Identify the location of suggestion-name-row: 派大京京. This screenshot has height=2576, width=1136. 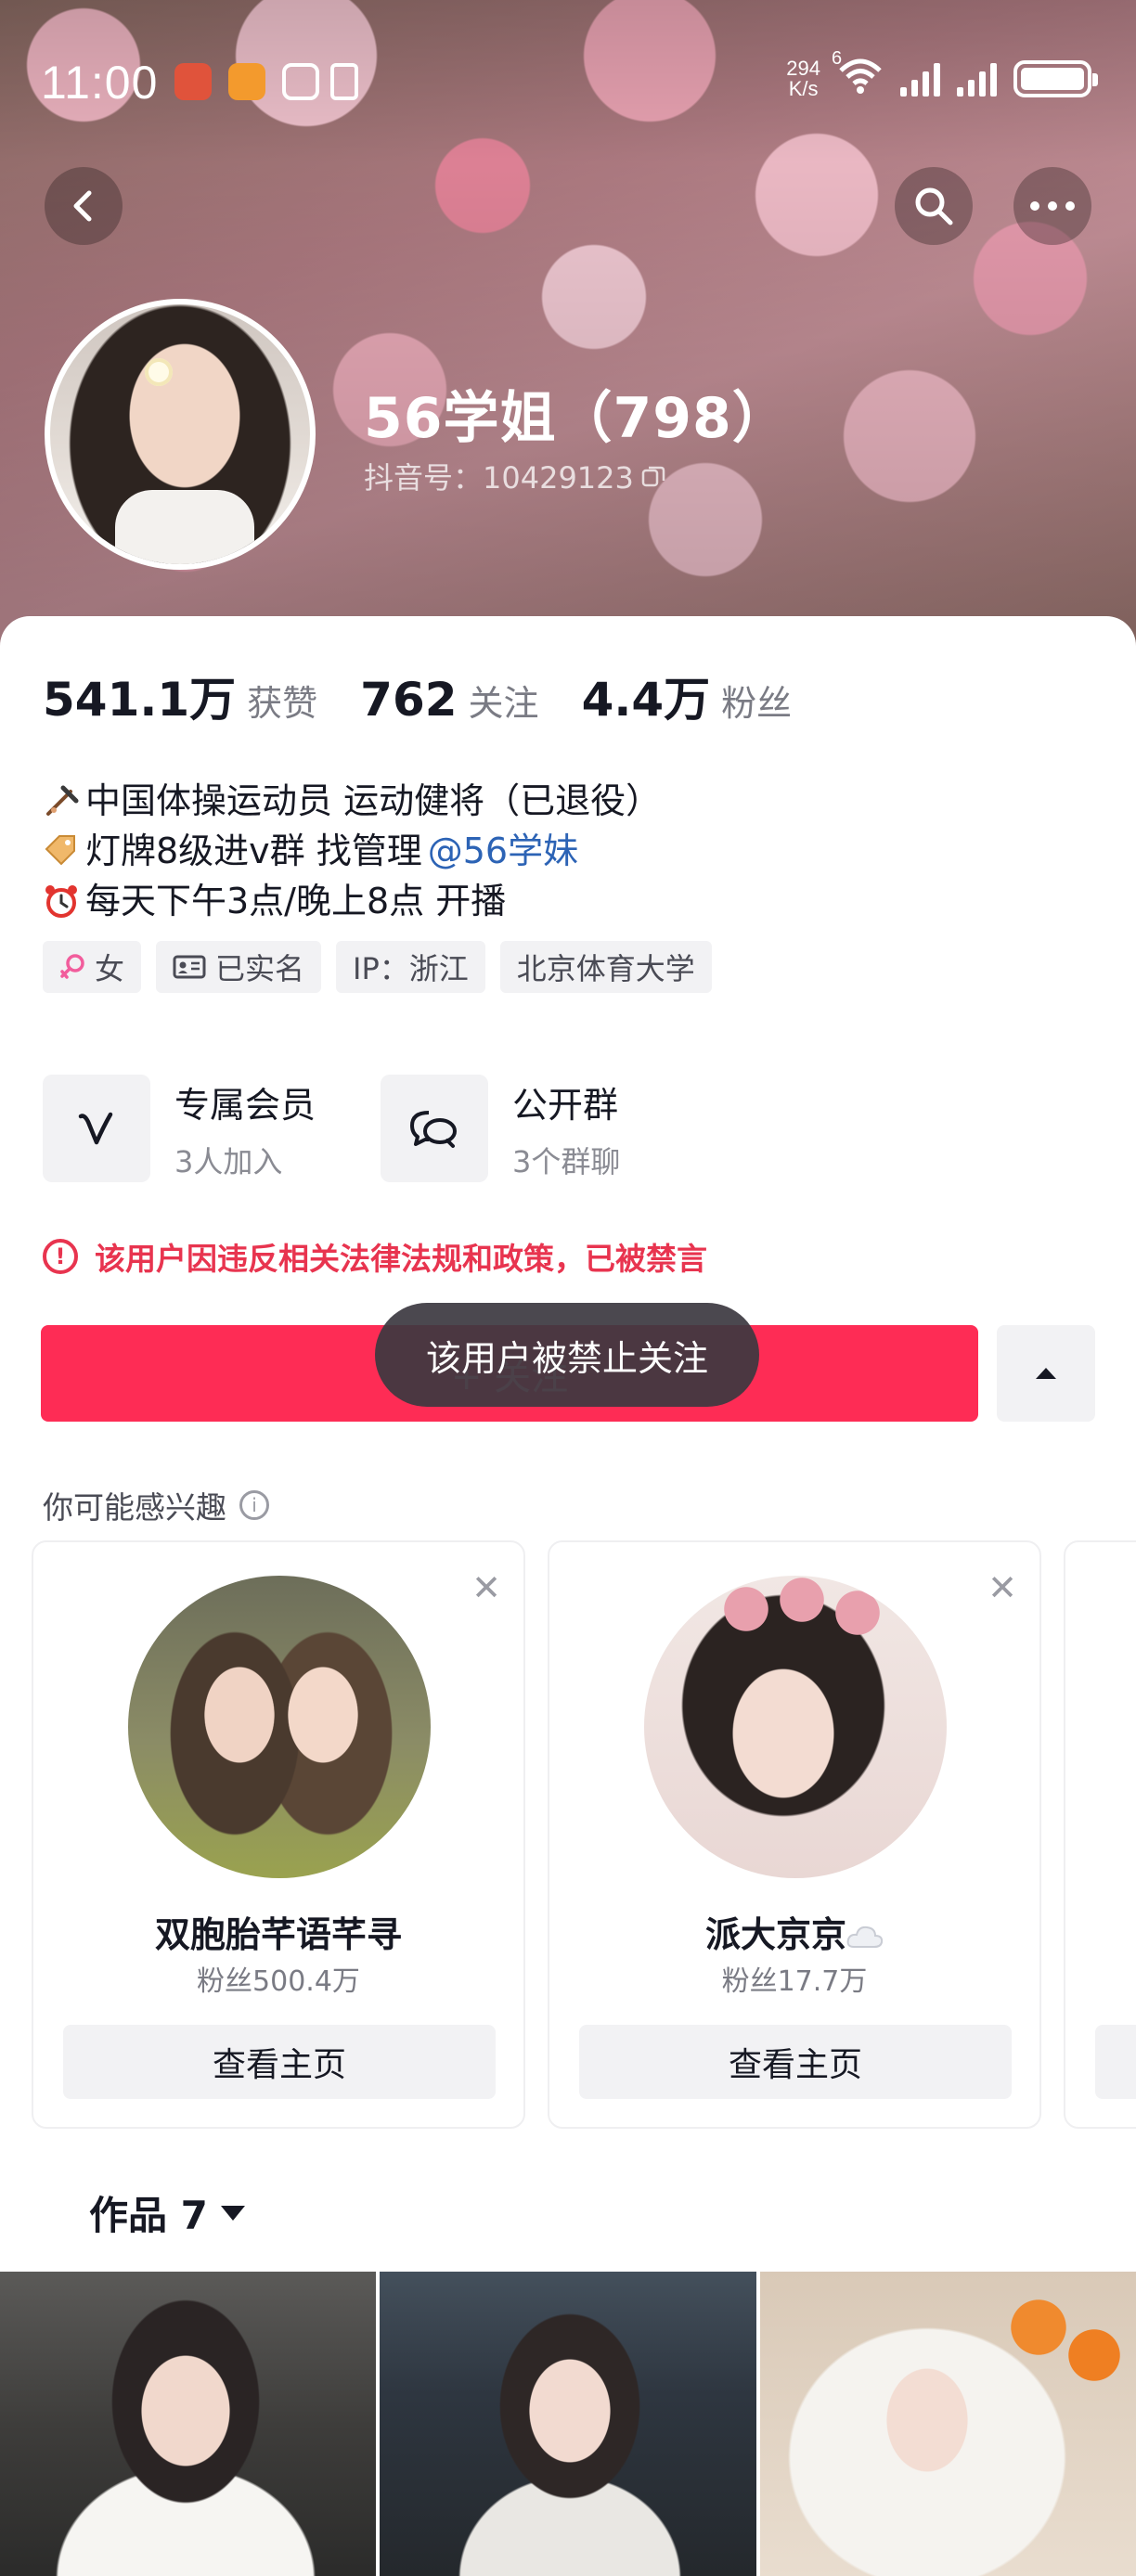
(794, 1931).